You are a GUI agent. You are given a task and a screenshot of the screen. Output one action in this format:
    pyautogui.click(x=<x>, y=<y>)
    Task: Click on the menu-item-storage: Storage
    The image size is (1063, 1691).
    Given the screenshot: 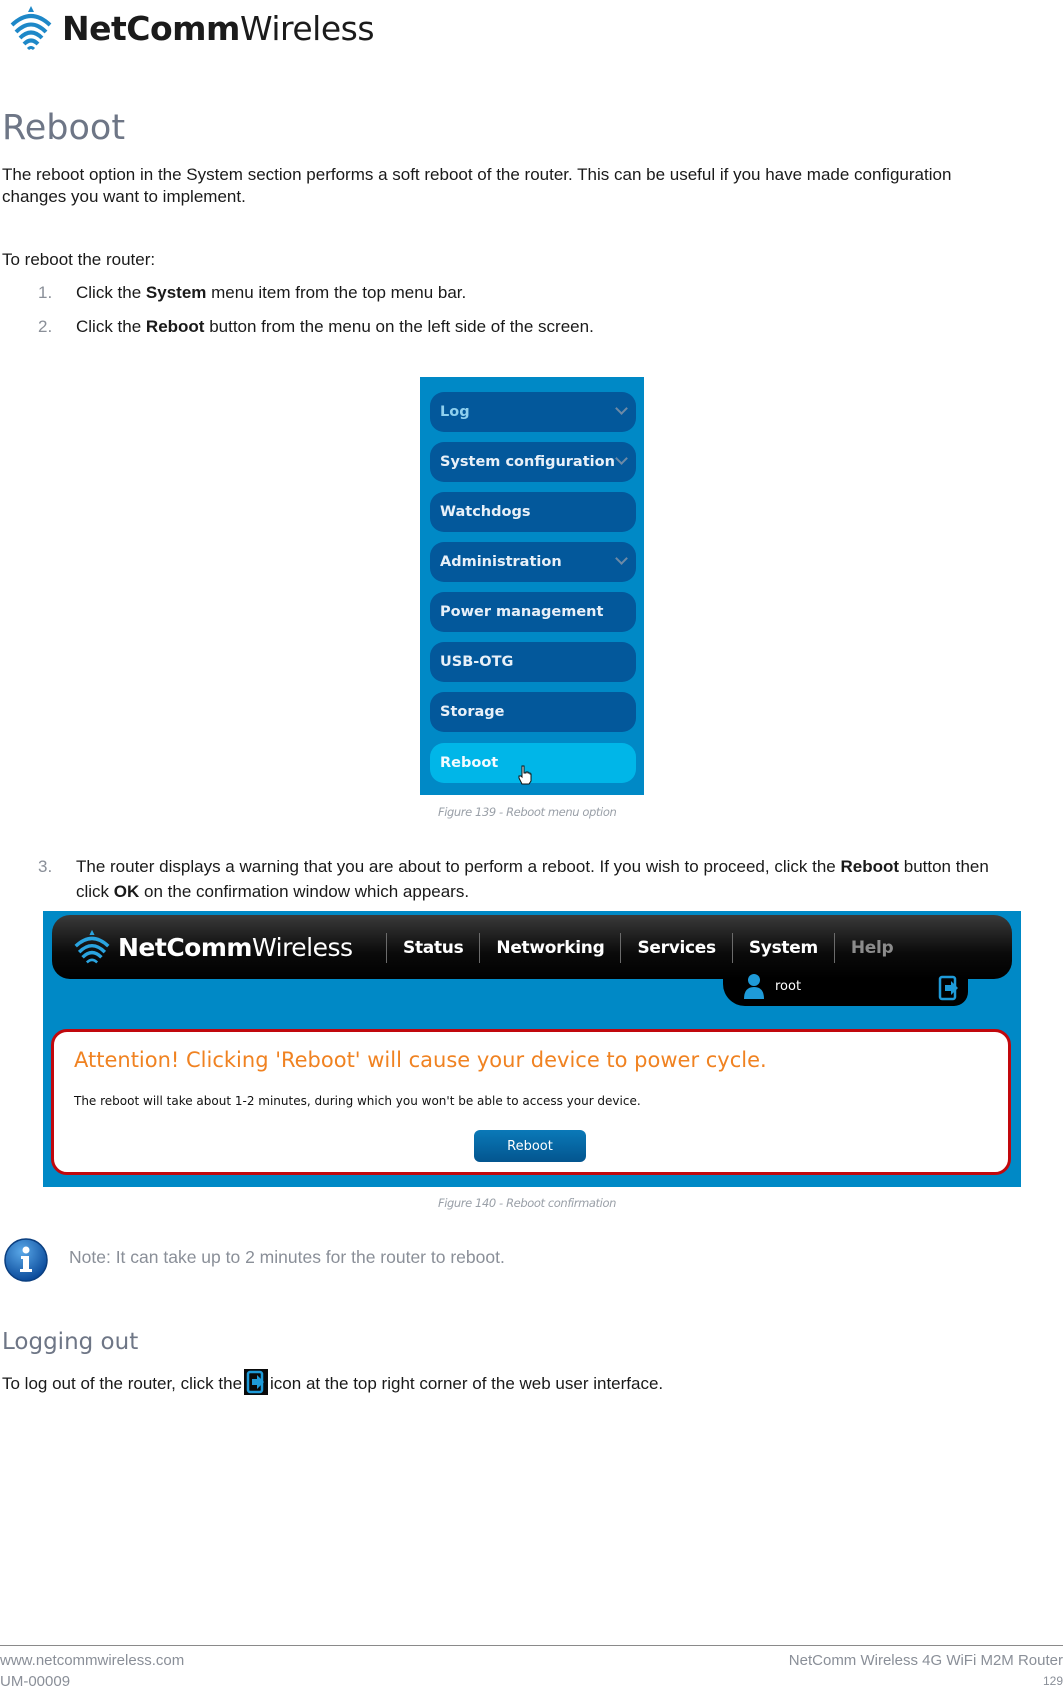 What is the action you would take?
    pyautogui.click(x=533, y=712)
    